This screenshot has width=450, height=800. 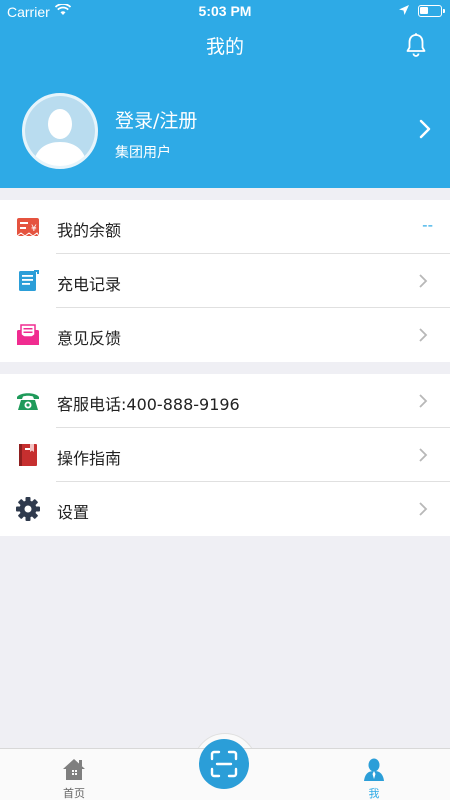 I want to click on balance-icon: ¥, so click(x=28, y=227).